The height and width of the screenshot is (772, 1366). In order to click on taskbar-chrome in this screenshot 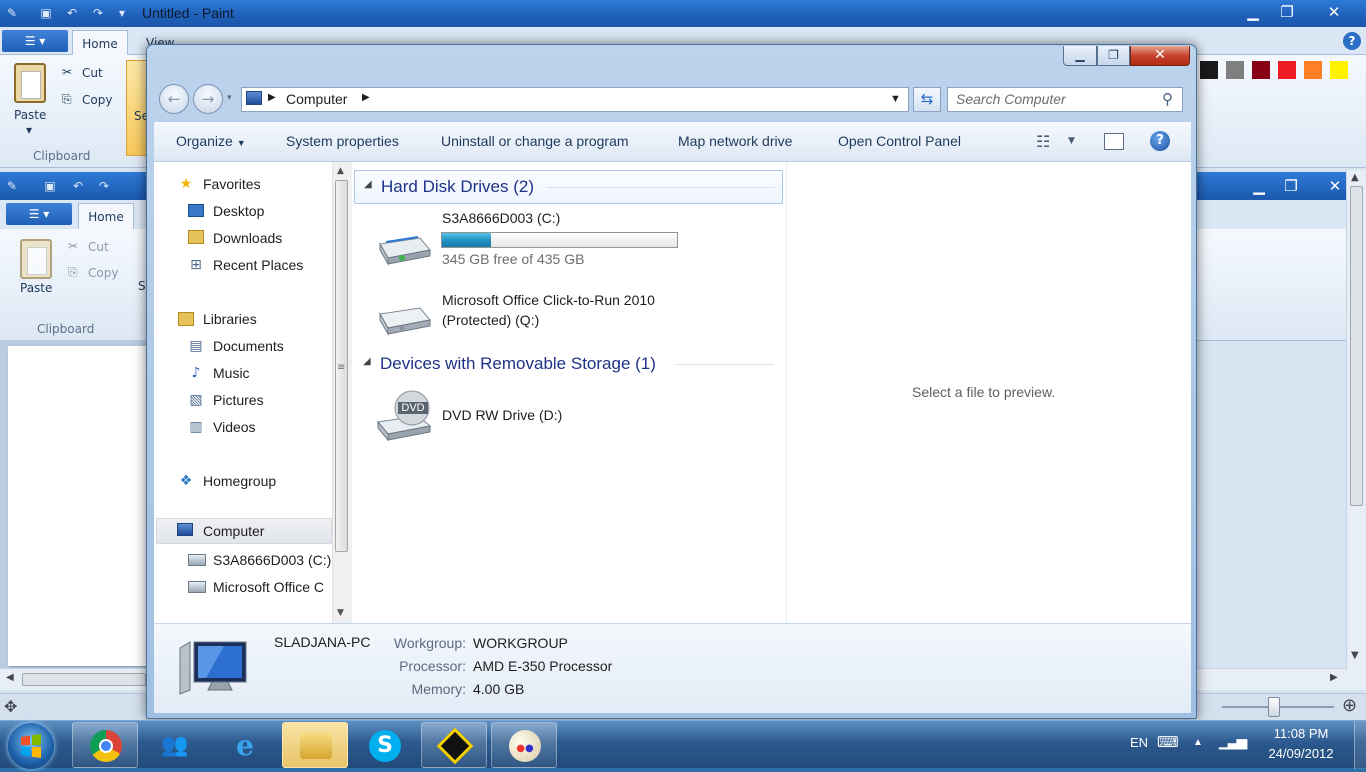, I will do `click(105, 745)`.